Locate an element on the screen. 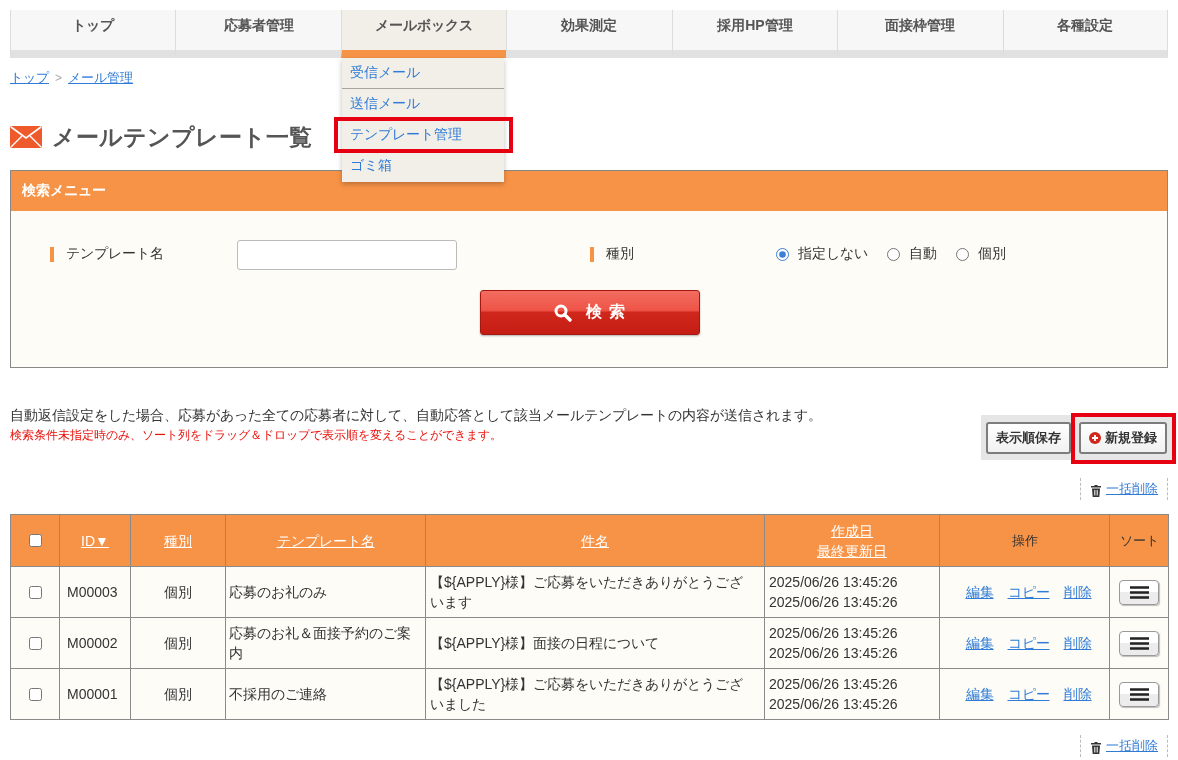 The width and height of the screenshot is (1178, 760). column-sort-link: ID▼ is located at coordinates (95, 540).